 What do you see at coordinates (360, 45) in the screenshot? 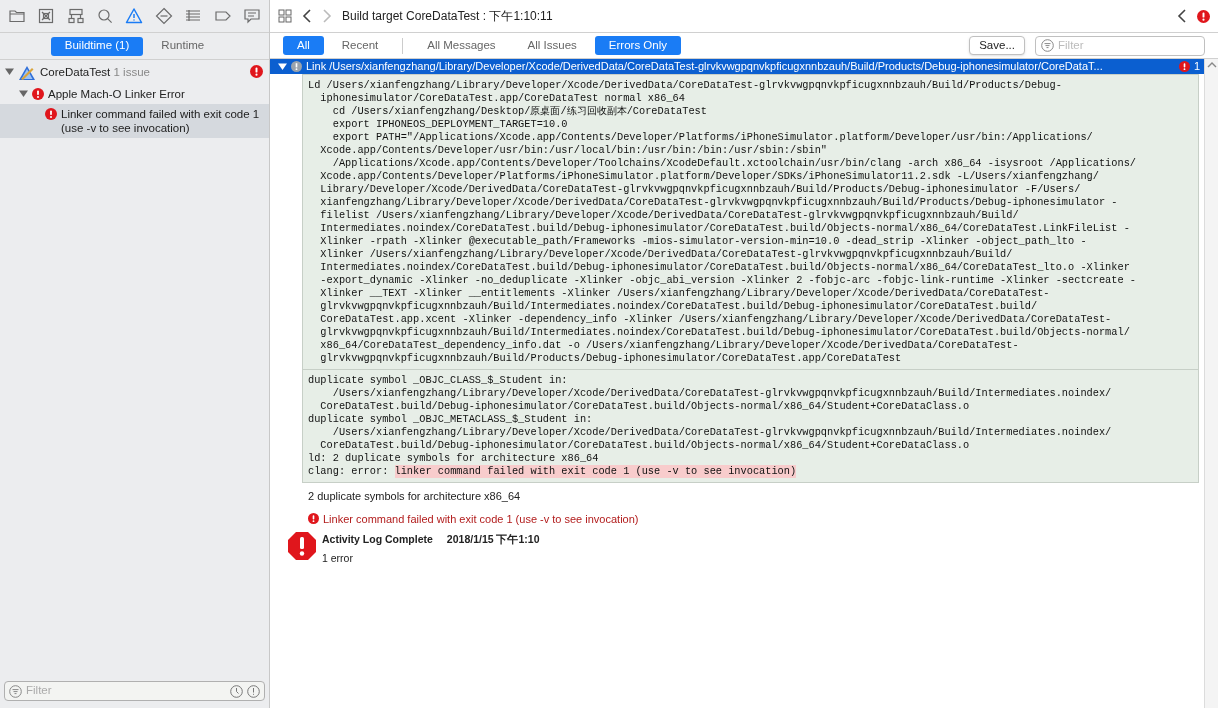
I see `filter-tab: Recent` at bounding box center [360, 45].